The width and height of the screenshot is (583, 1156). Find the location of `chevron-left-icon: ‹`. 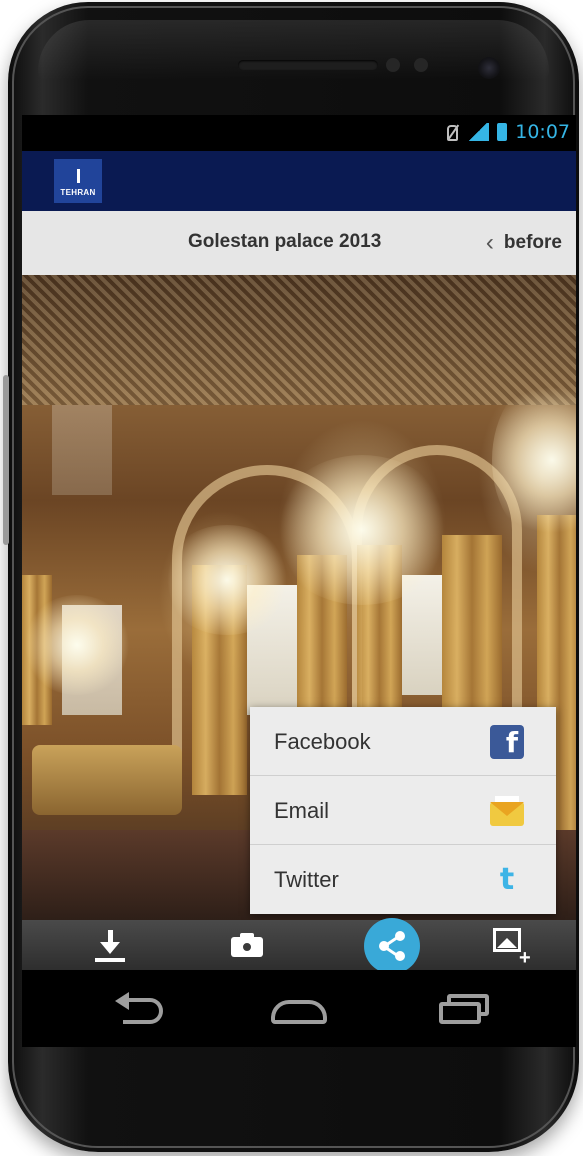

chevron-left-icon: ‹ is located at coordinates (489, 242).